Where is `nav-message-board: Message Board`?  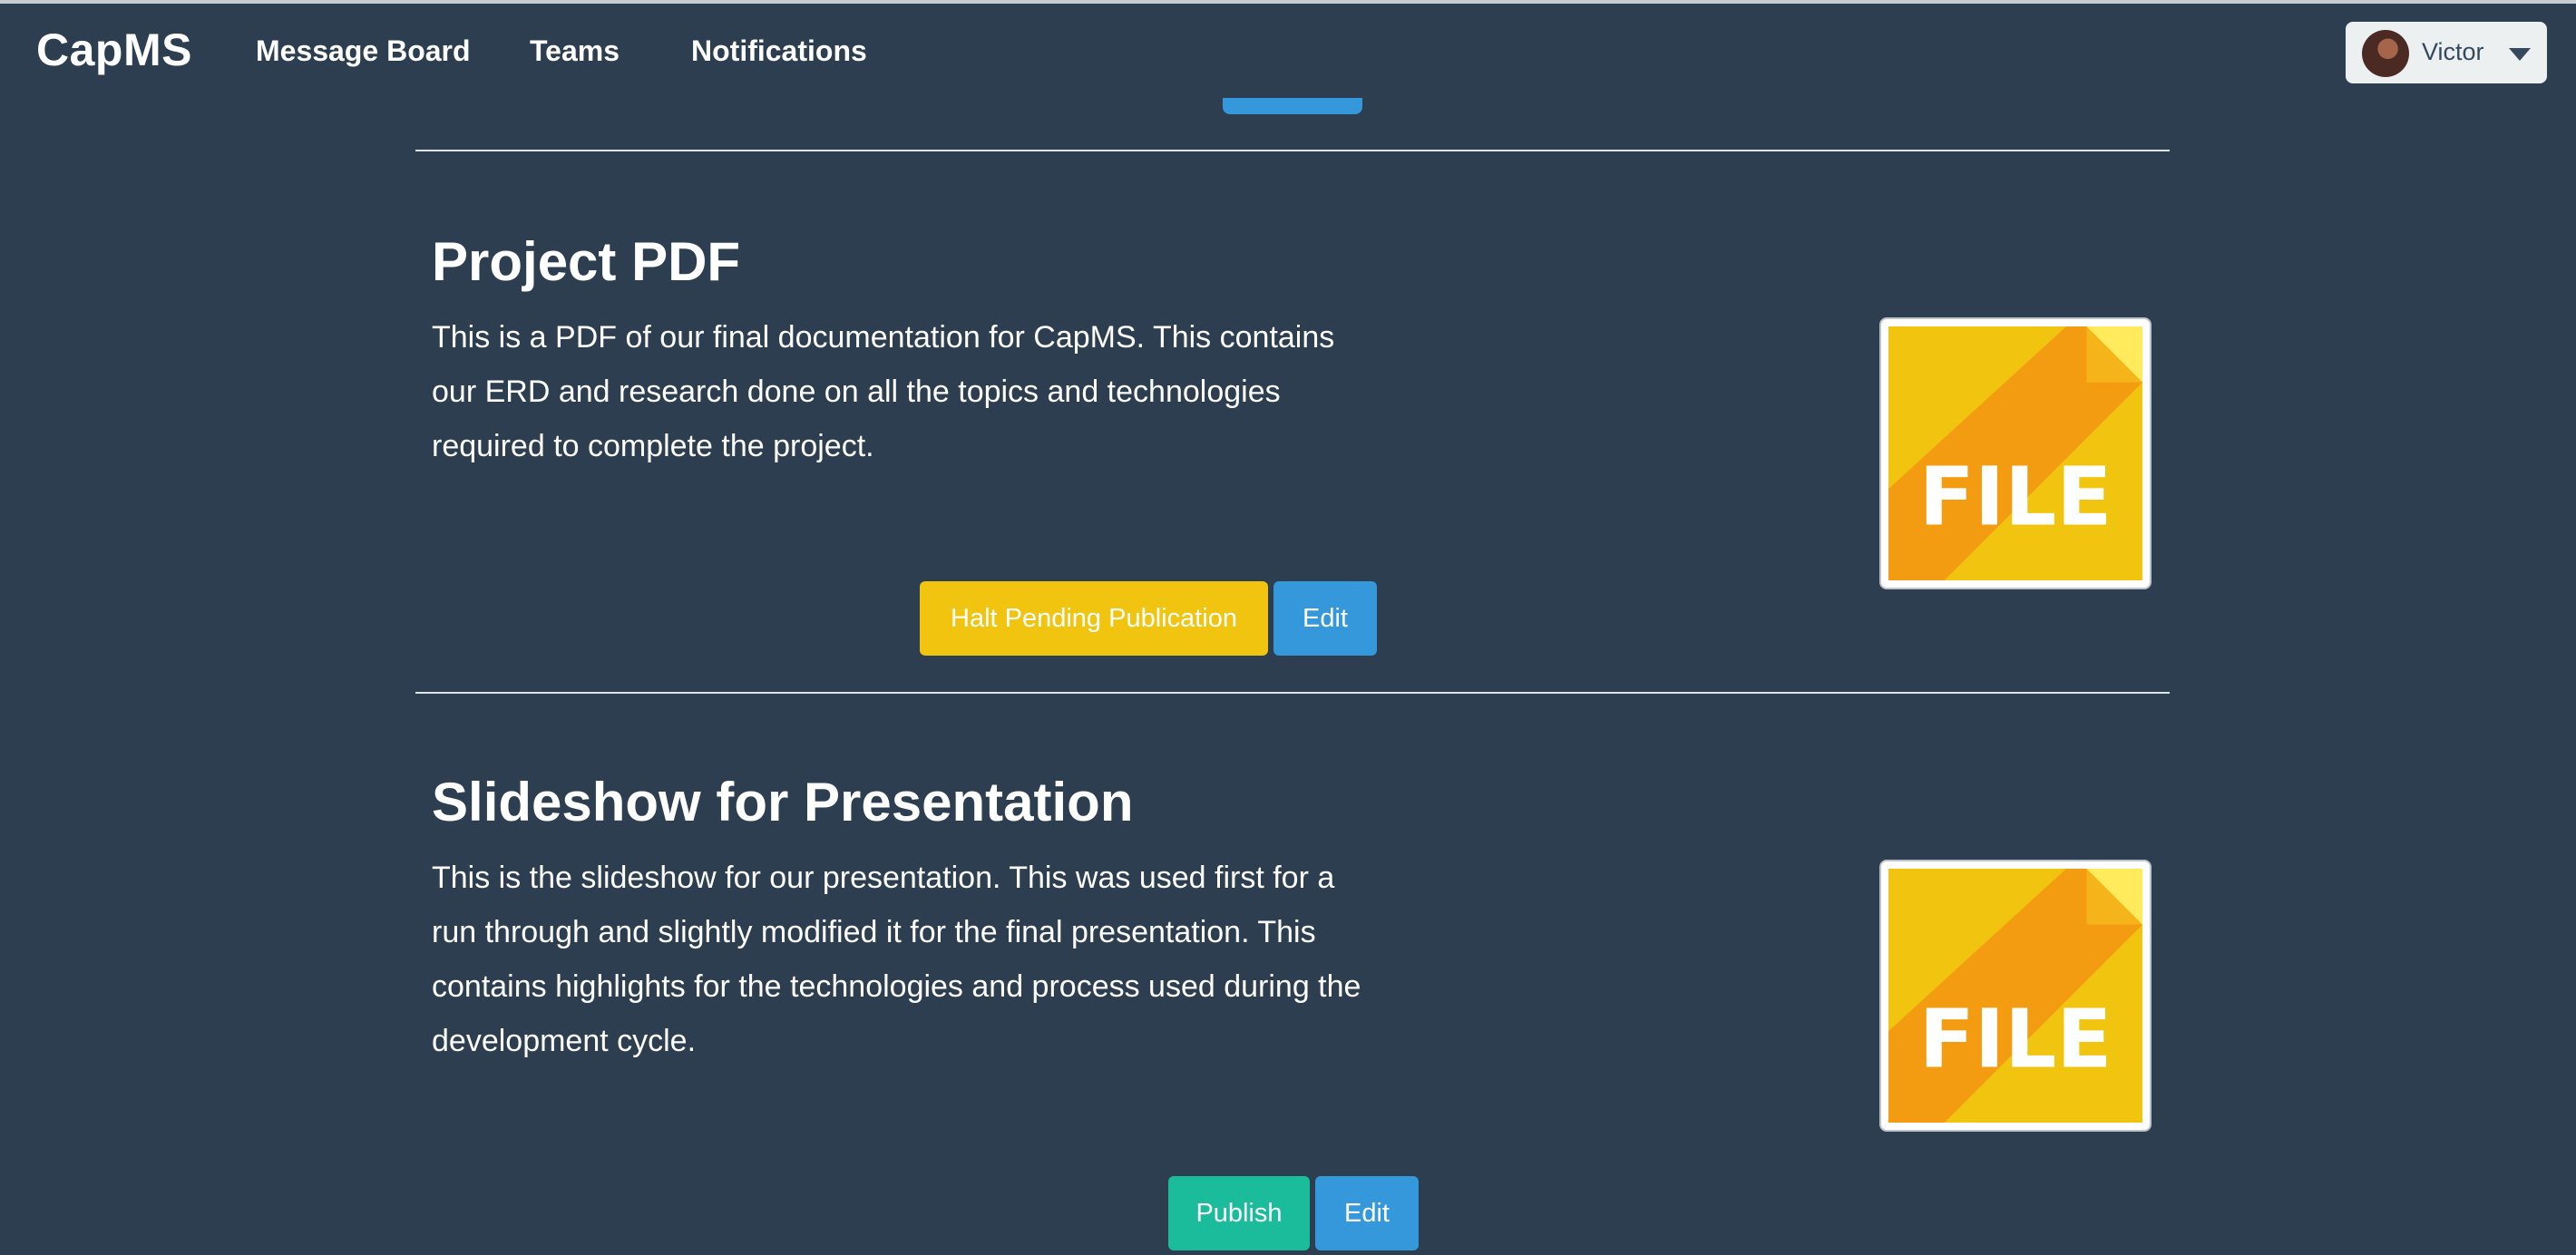
nav-message-board: Message Board is located at coordinates (363, 51).